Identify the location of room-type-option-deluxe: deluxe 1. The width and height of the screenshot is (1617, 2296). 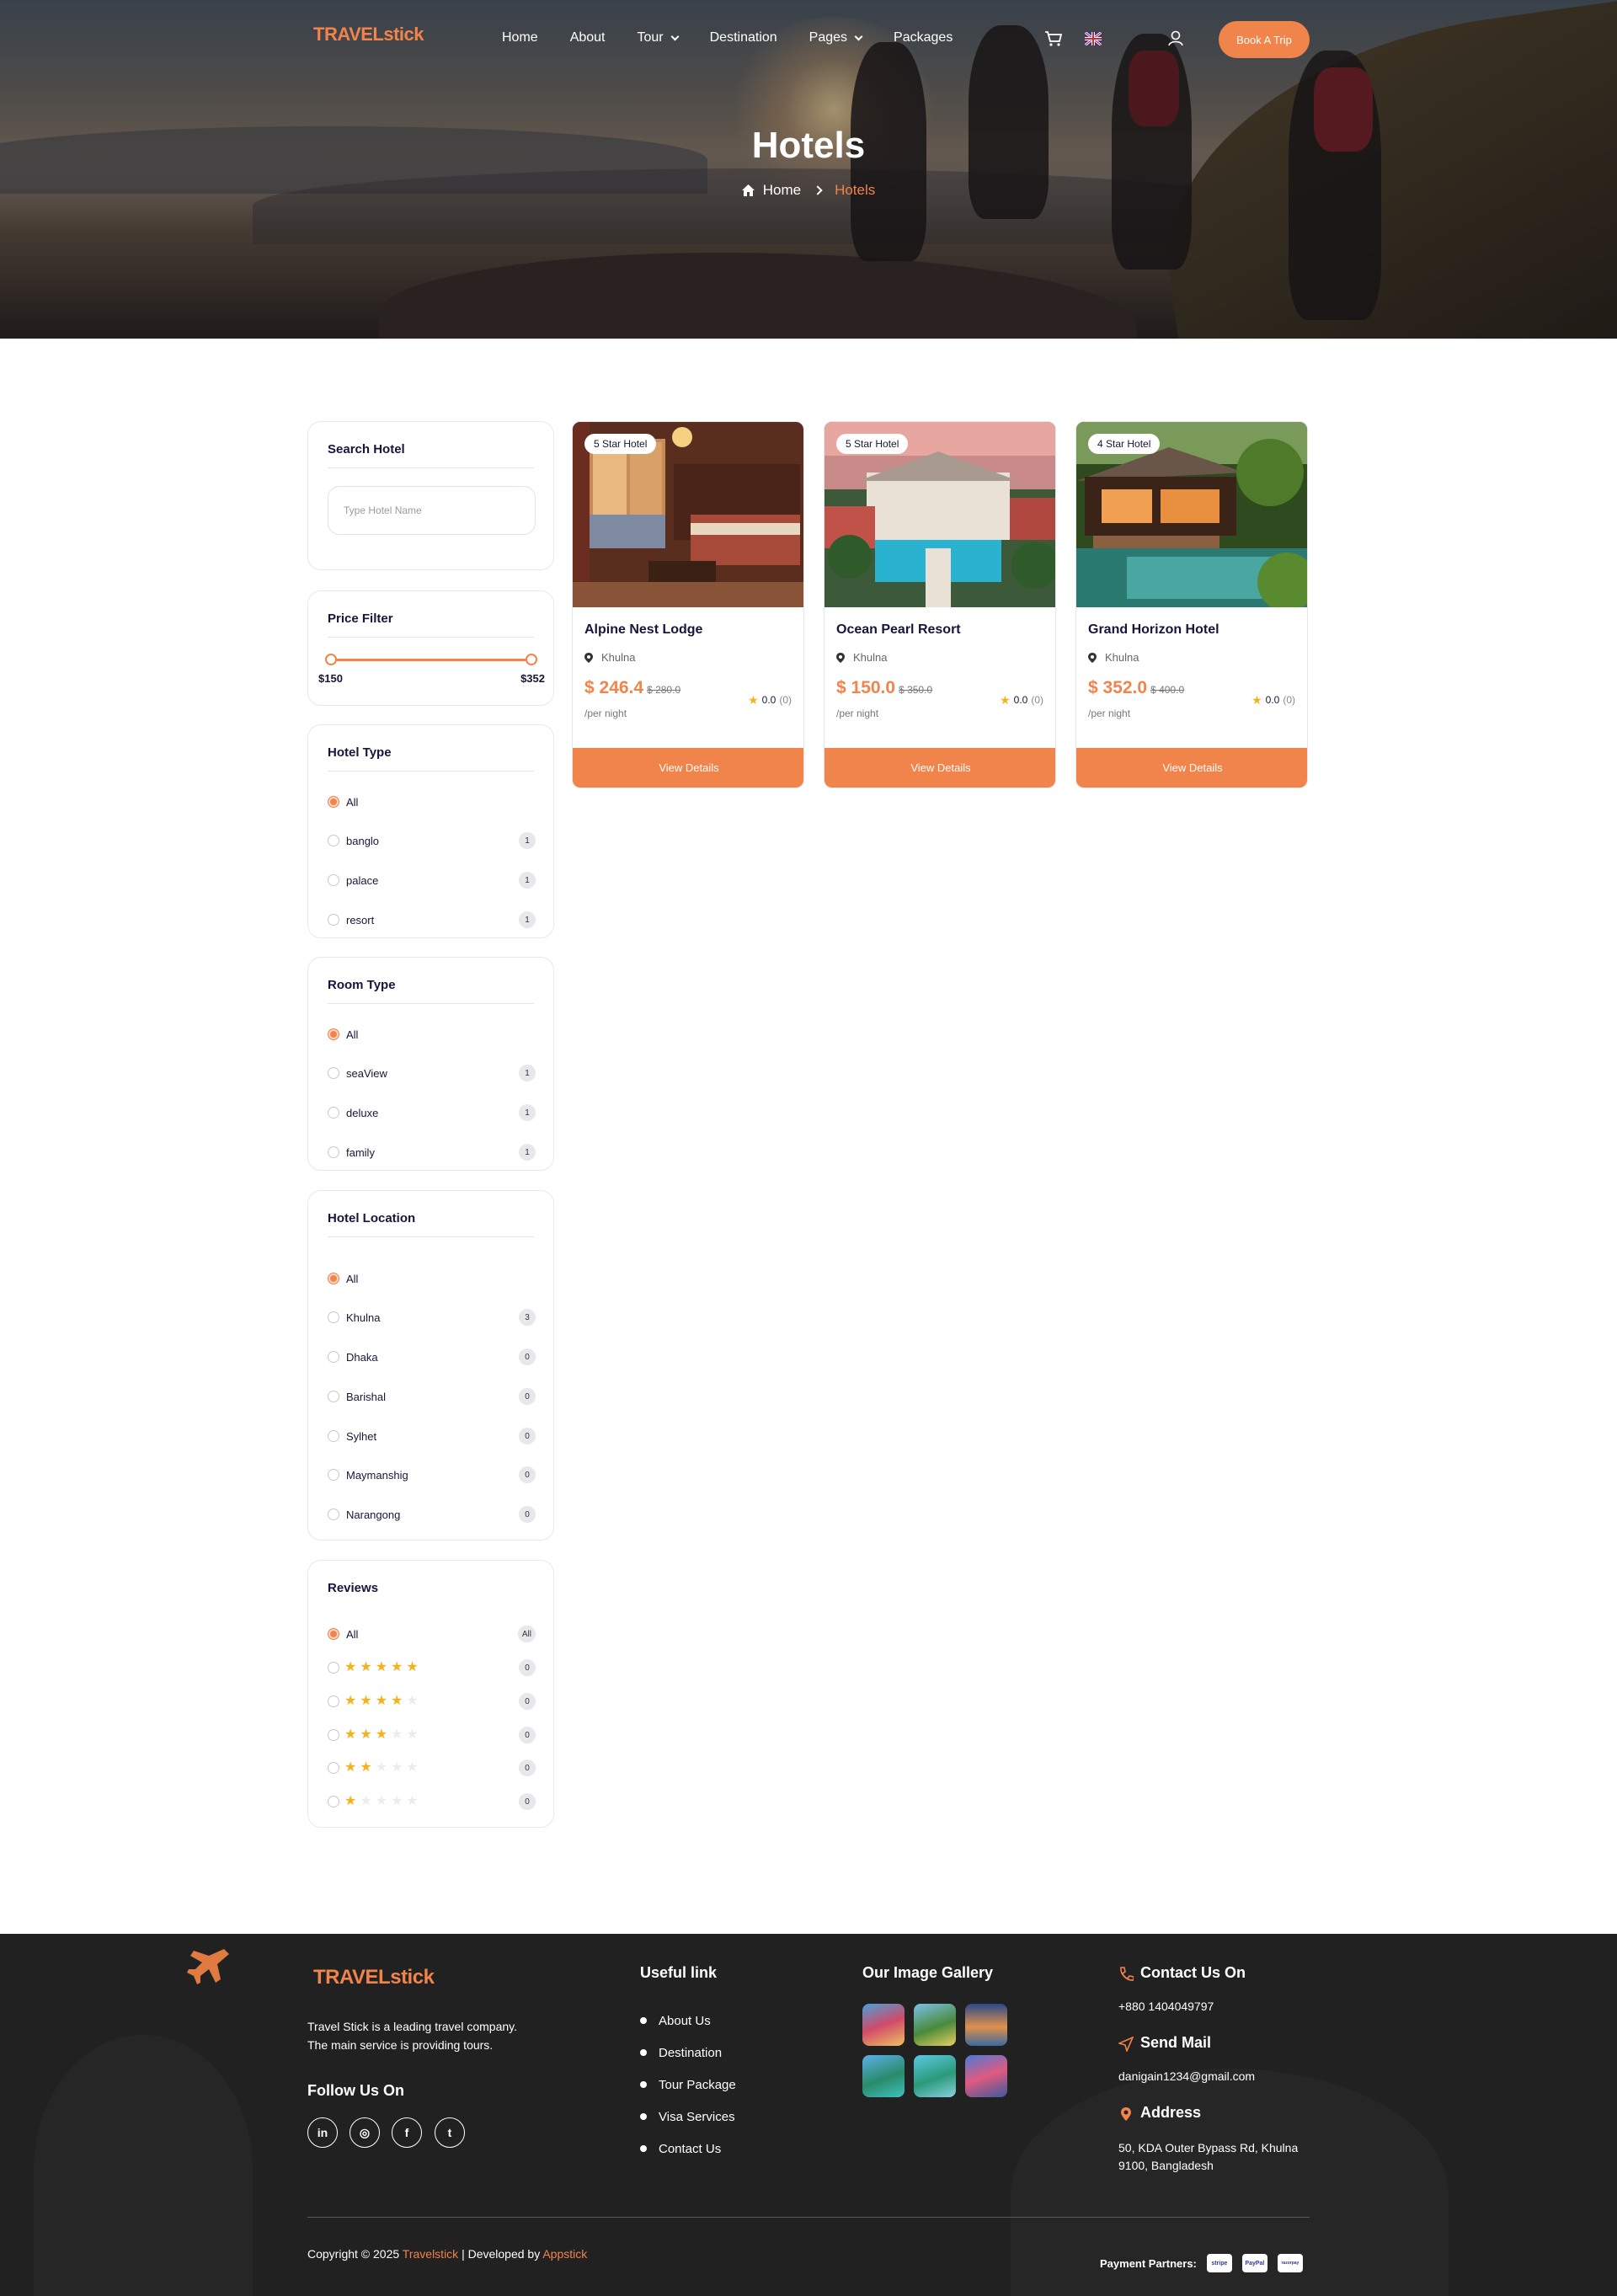
(432, 1112).